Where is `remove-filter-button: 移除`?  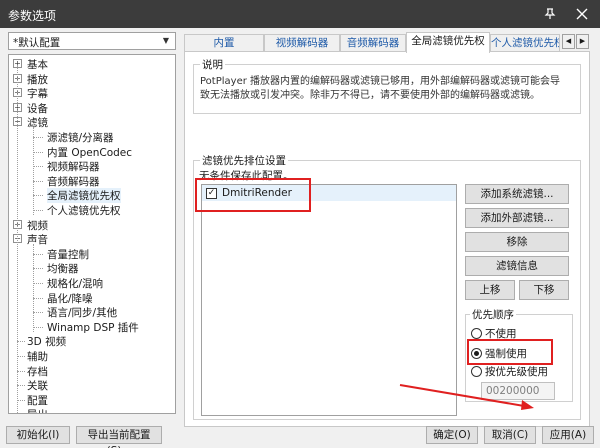
remove-filter-button: 移除 is located at coordinates (517, 242).